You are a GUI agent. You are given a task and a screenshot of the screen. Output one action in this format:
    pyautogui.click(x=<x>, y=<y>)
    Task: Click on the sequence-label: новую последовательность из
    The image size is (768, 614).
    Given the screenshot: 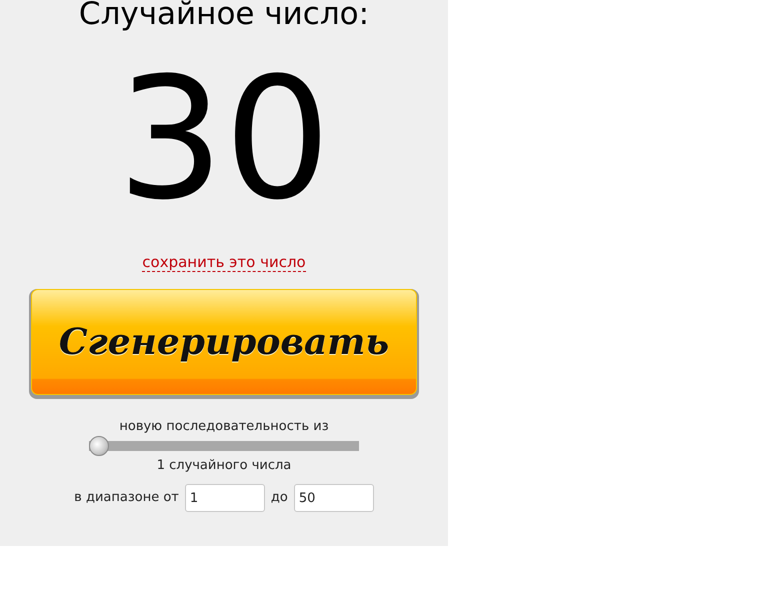 What is the action you would take?
    pyautogui.click(x=224, y=427)
    